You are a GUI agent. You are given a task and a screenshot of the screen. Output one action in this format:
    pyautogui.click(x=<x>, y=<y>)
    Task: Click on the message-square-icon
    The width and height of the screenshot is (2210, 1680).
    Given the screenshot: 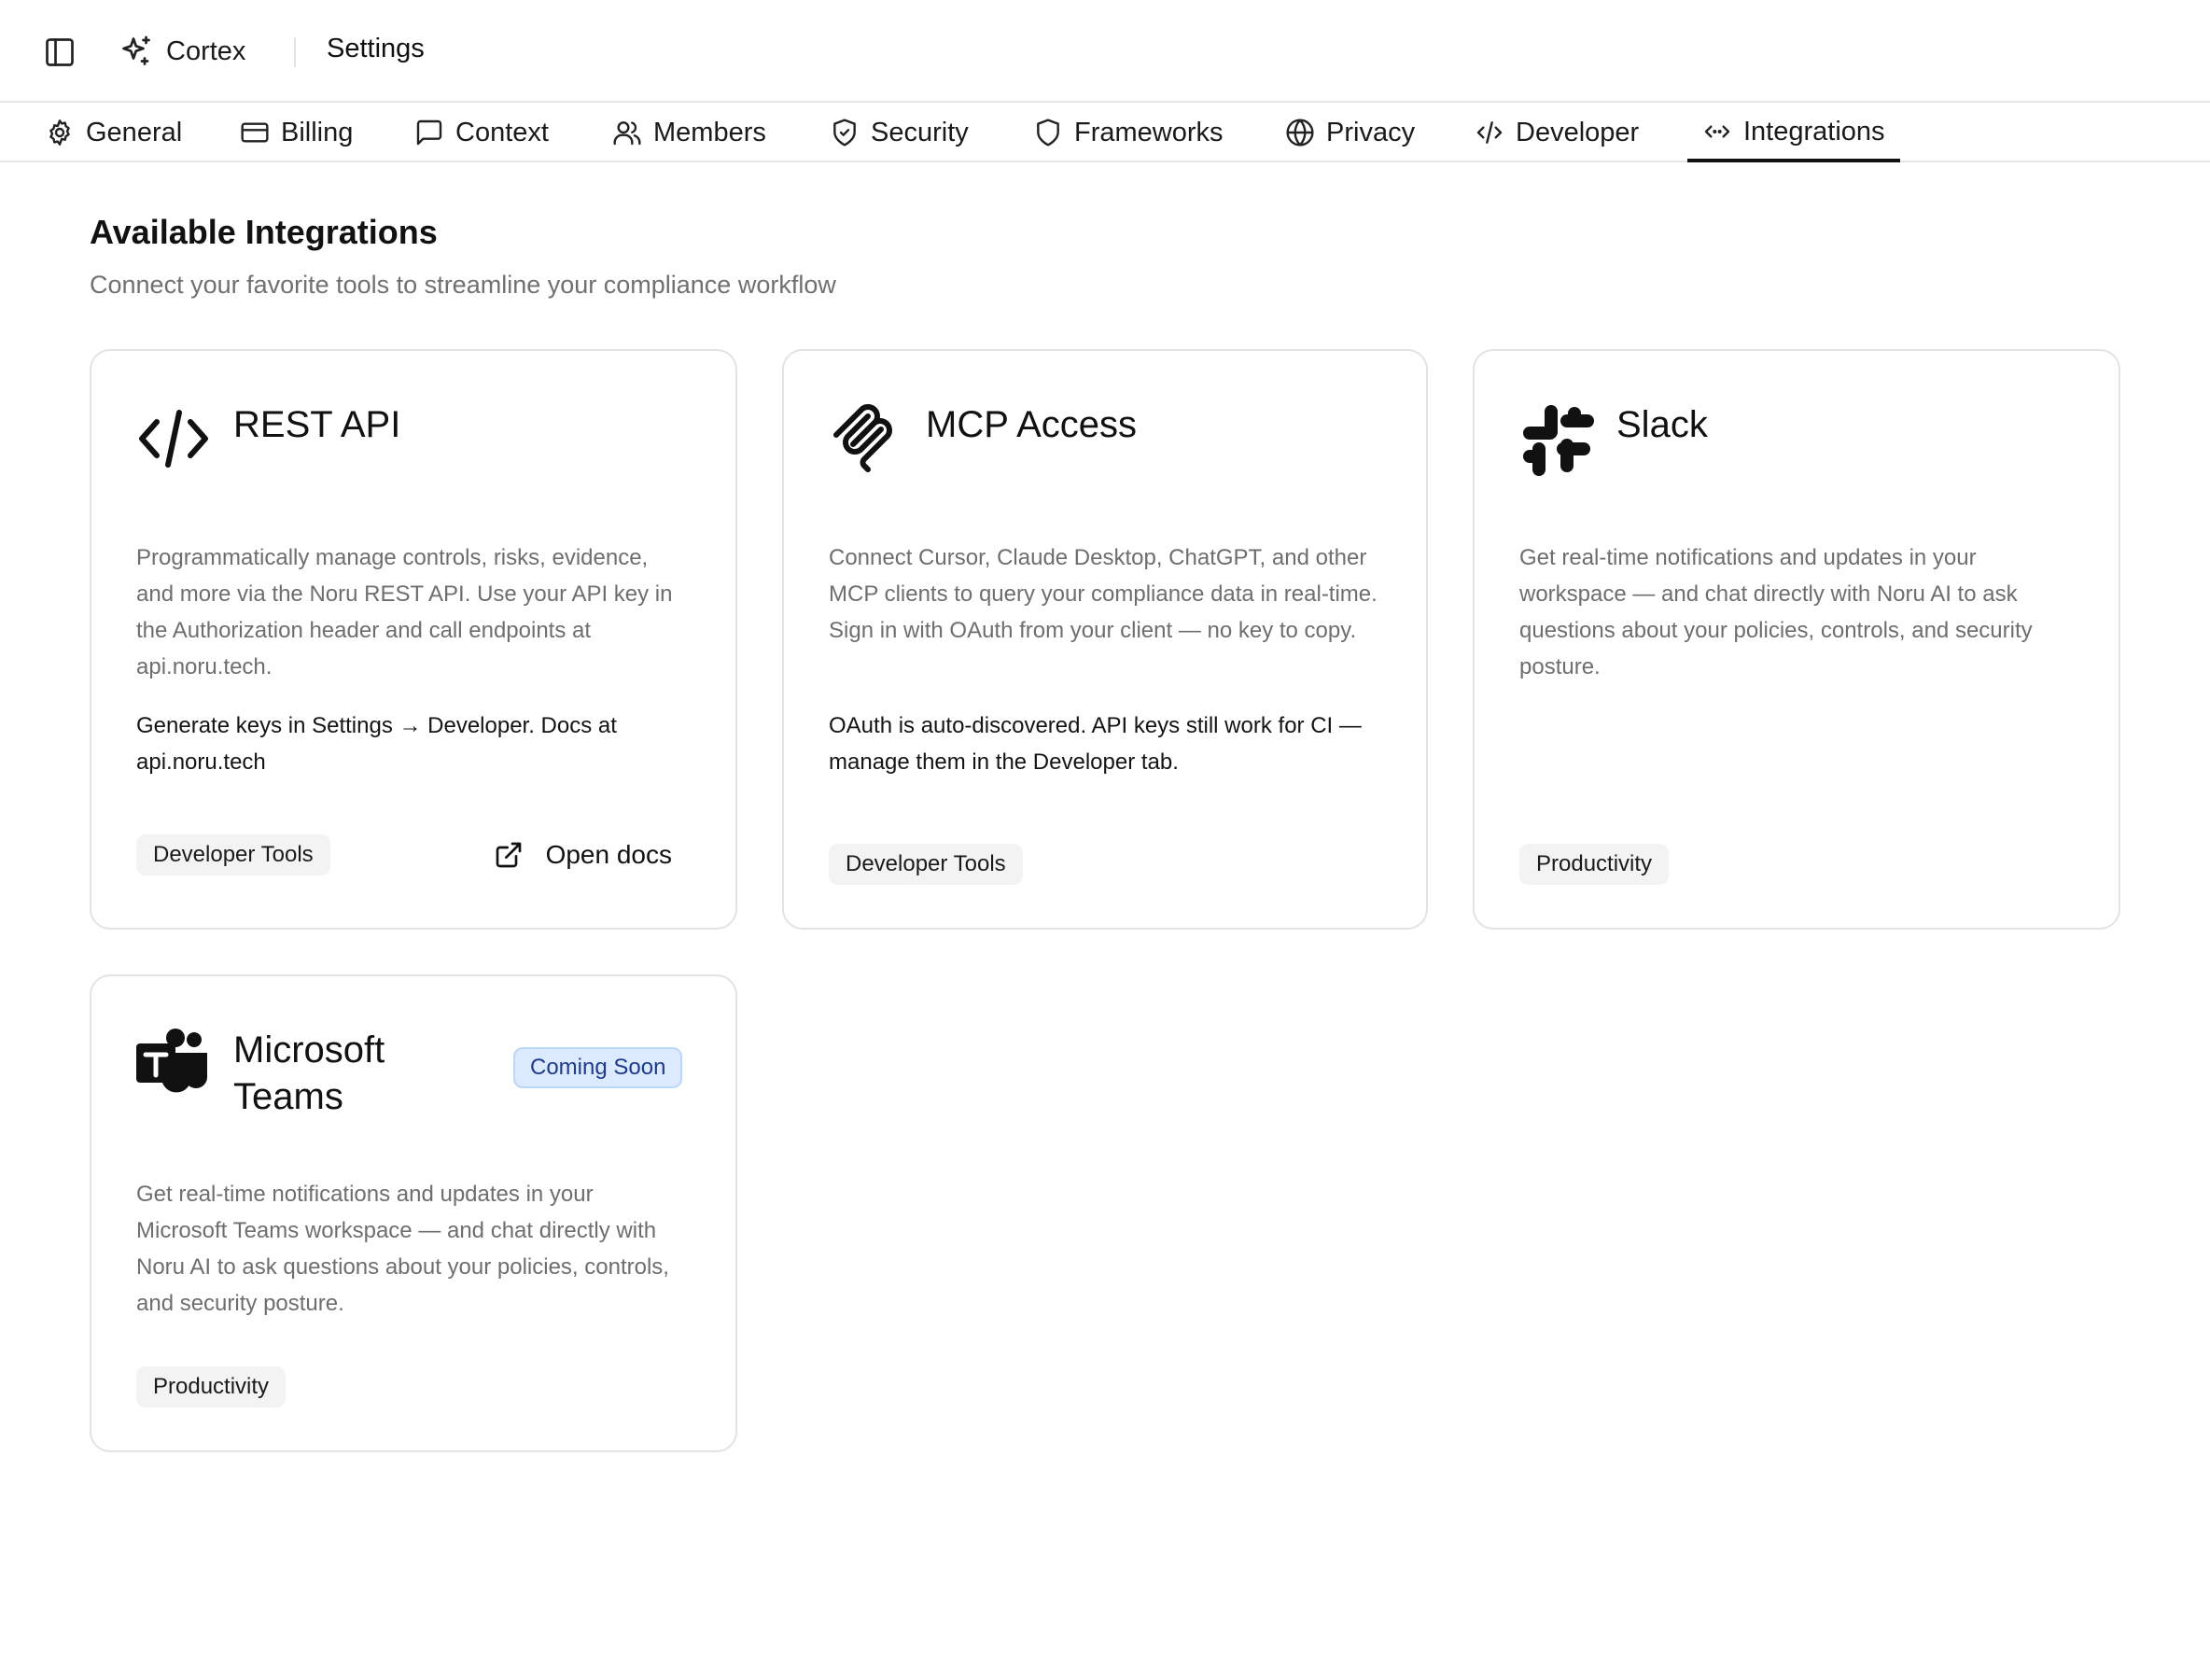 What is the action you would take?
    pyautogui.click(x=429, y=132)
    